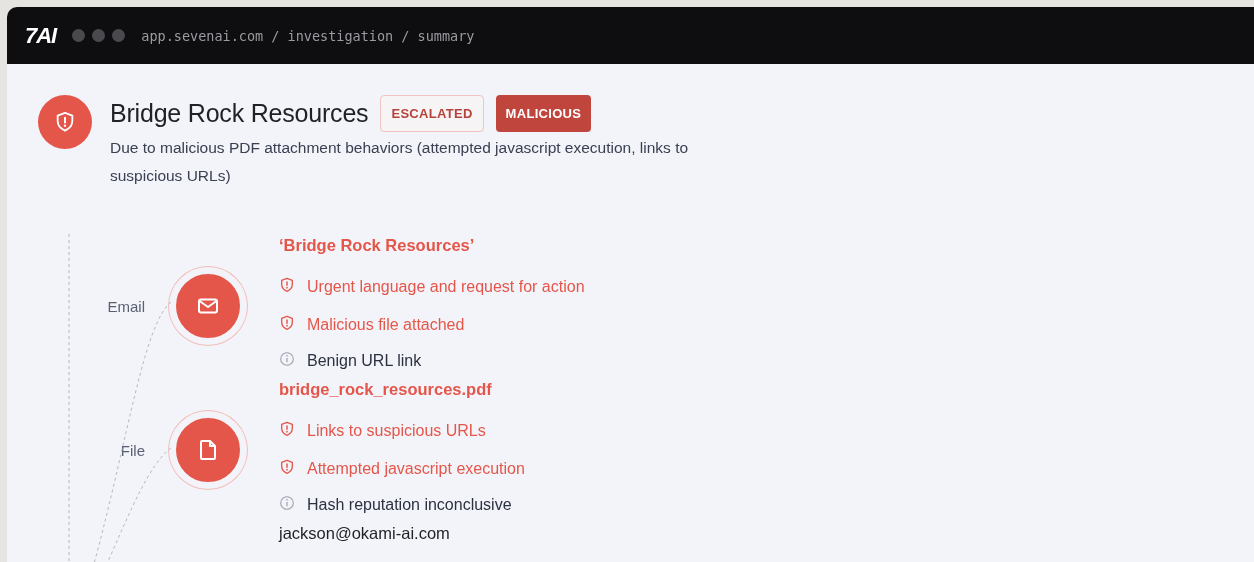  What do you see at coordinates (432, 113) in the screenshot?
I see `status-badge: ESCALATED` at bounding box center [432, 113].